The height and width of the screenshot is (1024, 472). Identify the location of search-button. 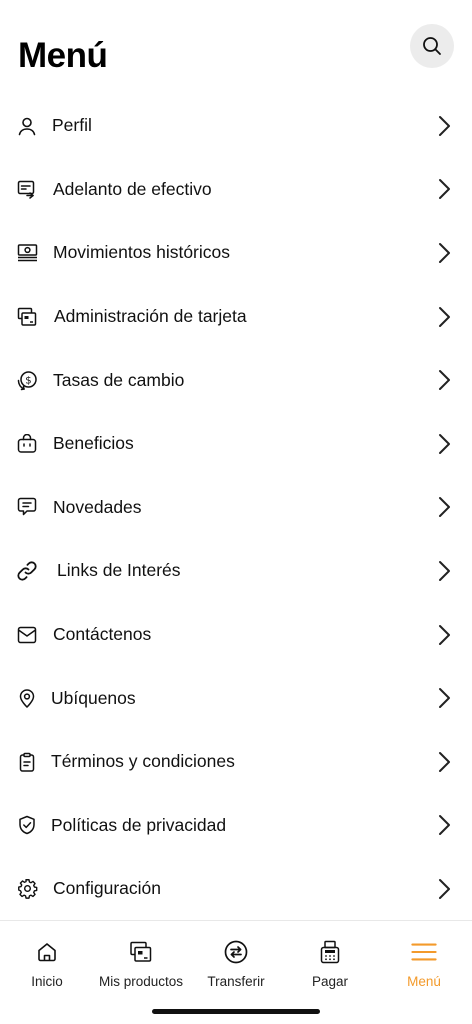
(432, 46).